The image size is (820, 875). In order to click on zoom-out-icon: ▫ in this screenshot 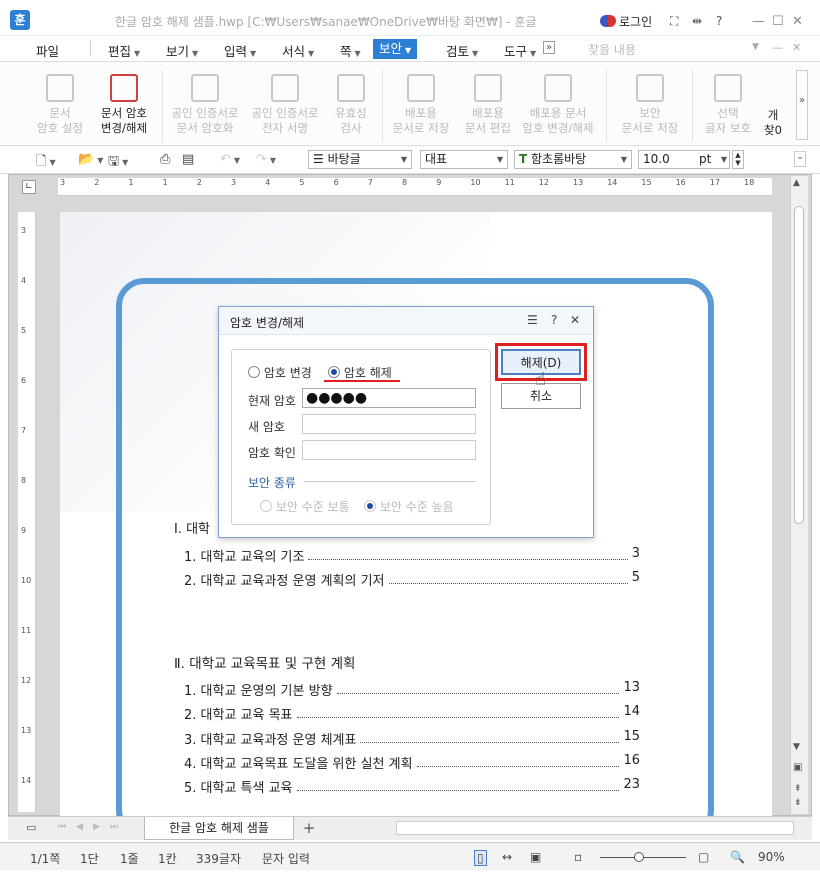, I will do `click(578, 857)`.